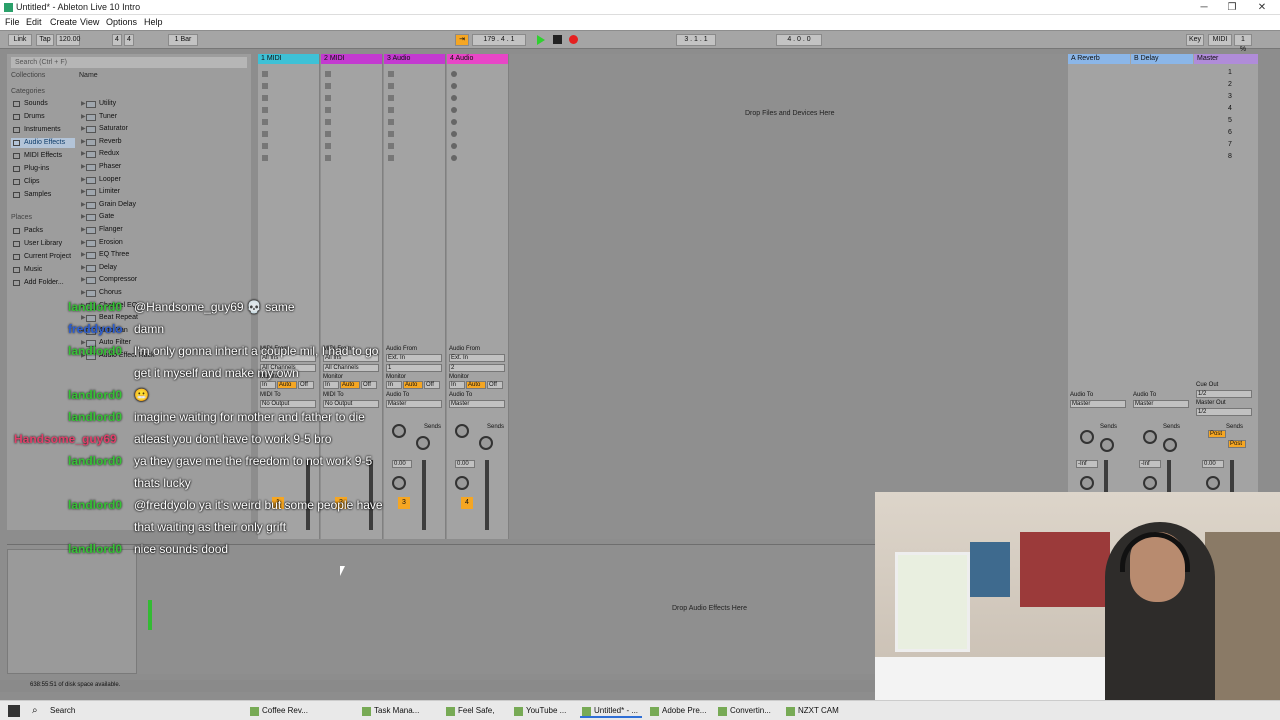 This screenshot has width=1280, height=720. I want to click on category-midi-effects: MIDI Effects, so click(36, 156).